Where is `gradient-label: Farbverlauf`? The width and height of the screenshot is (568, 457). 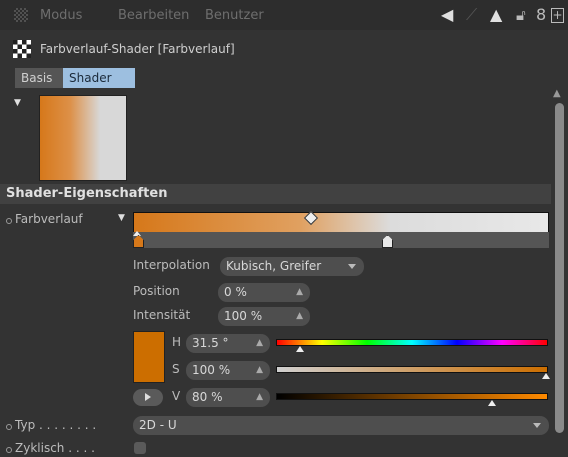 gradient-label: Farbverlauf is located at coordinates (49, 219).